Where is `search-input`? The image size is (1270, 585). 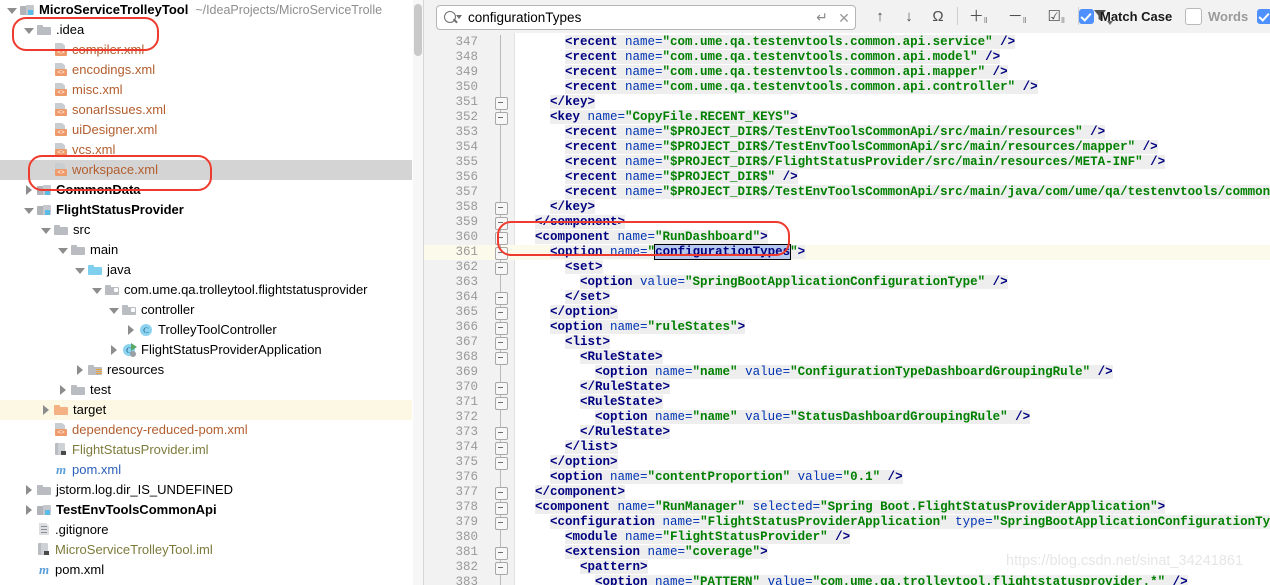 search-input is located at coordinates (639, 17).